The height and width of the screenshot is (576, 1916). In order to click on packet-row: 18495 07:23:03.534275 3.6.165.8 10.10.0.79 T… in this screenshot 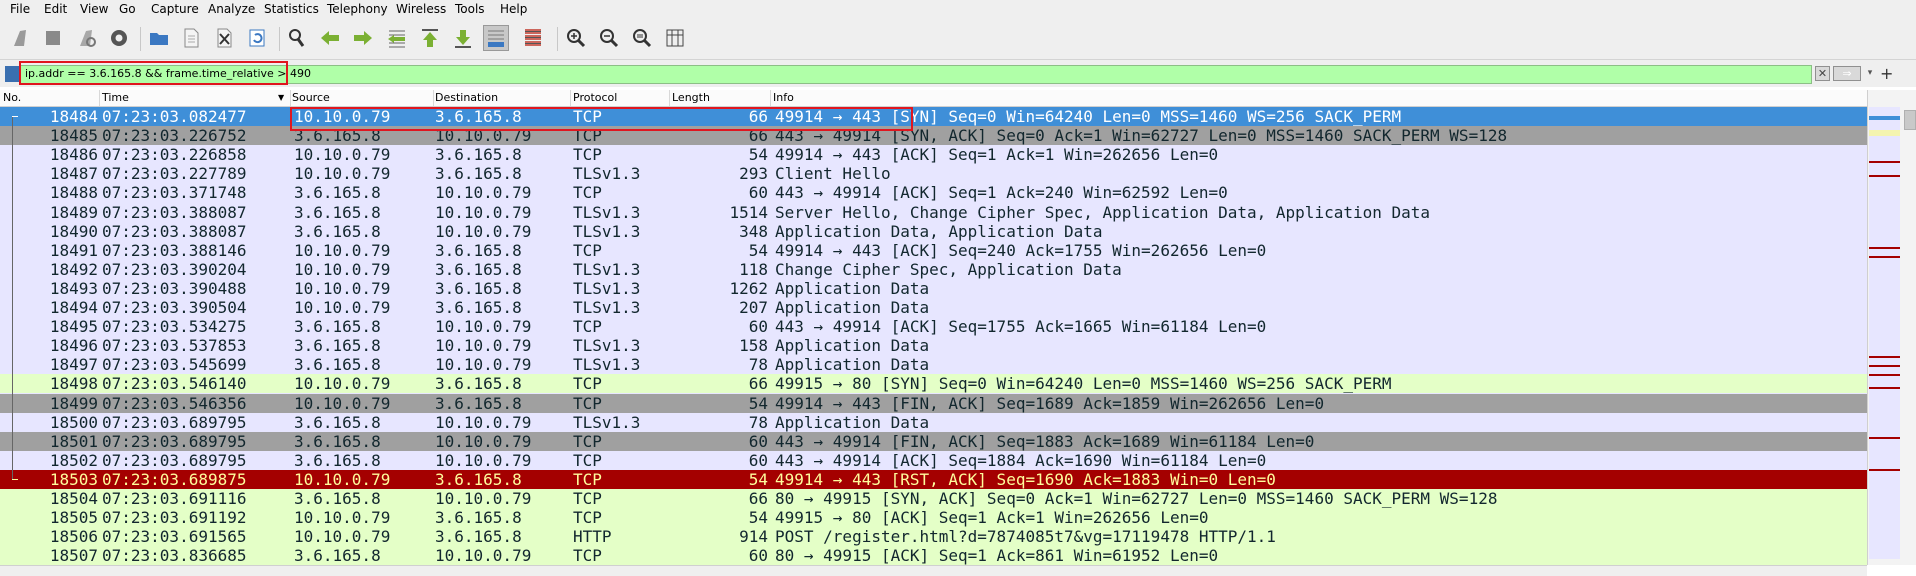, I will do `click(933, 326)`.